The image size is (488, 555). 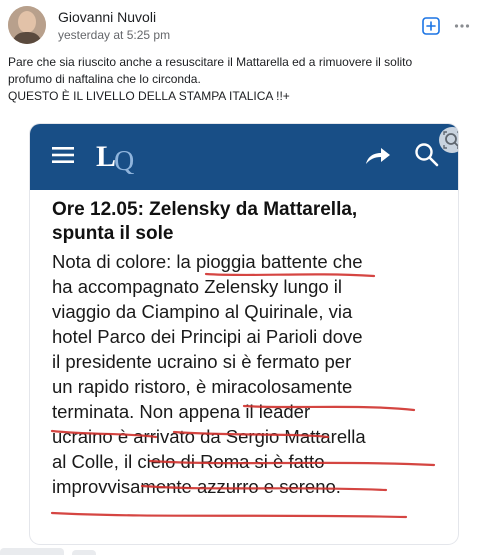 I want to click on avatar, so click(x=27, y=25).